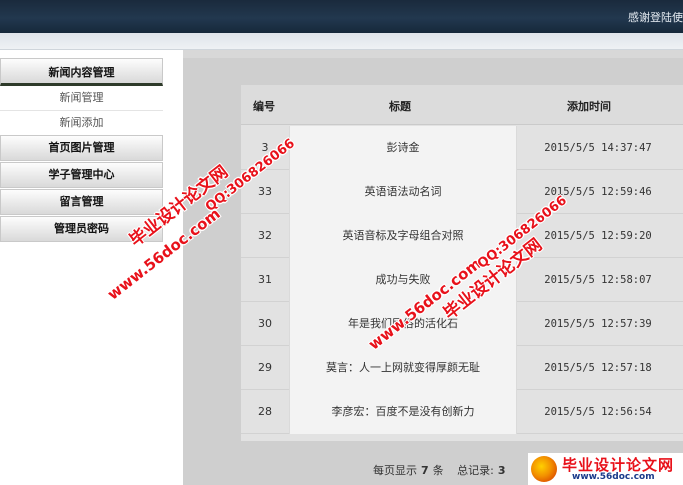 The width and height of the screenshot is (683, 485). I want to click on row-time: 2015/5/5 12:56:54, so click(598, 412).